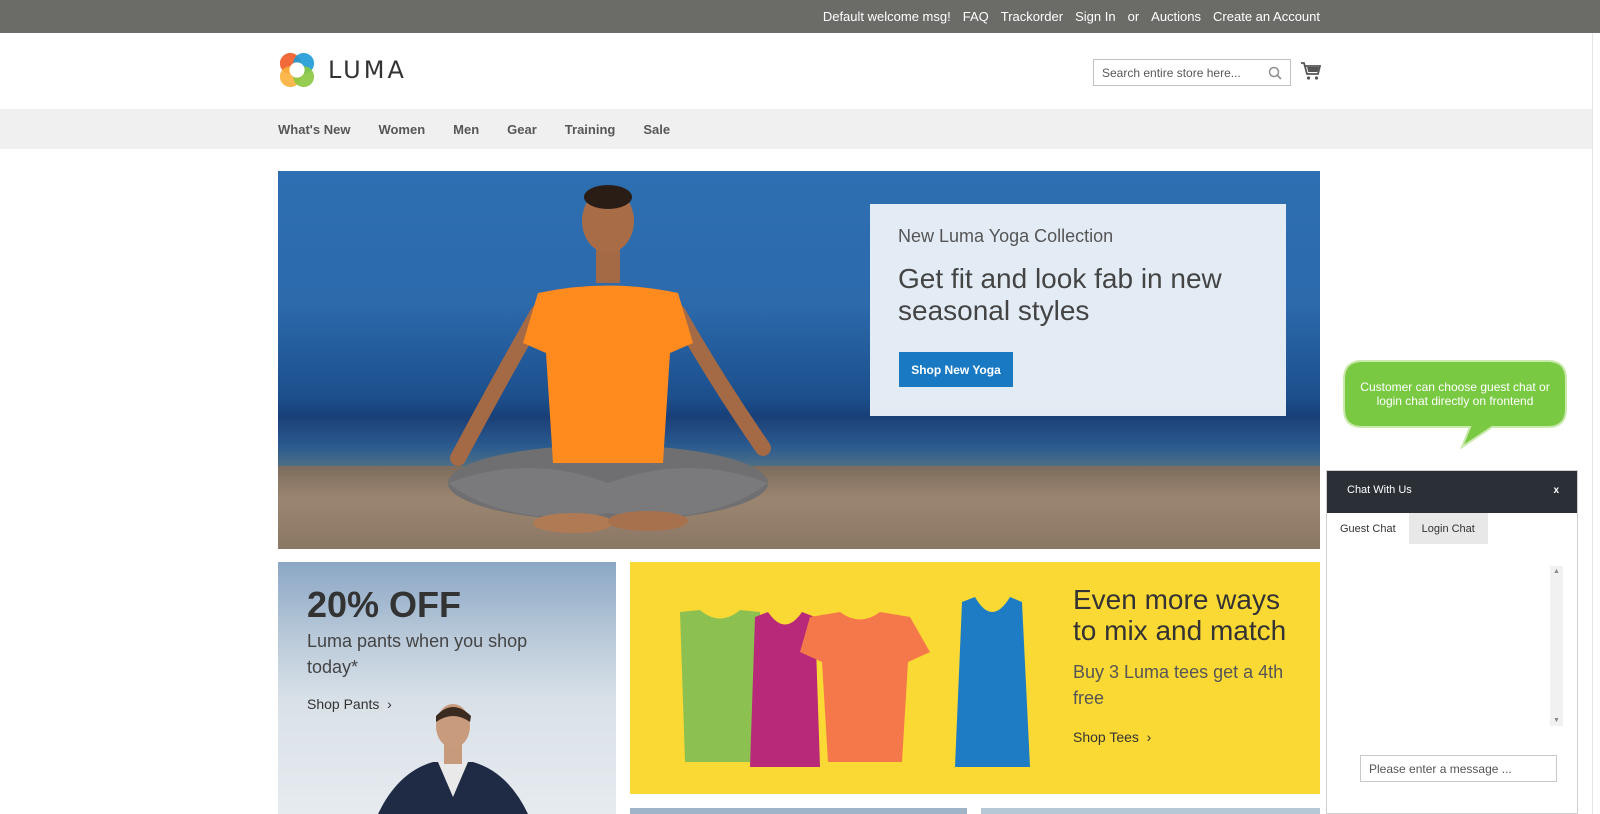  I want to click on nav-item-sale: Sale, so click(656, 129).